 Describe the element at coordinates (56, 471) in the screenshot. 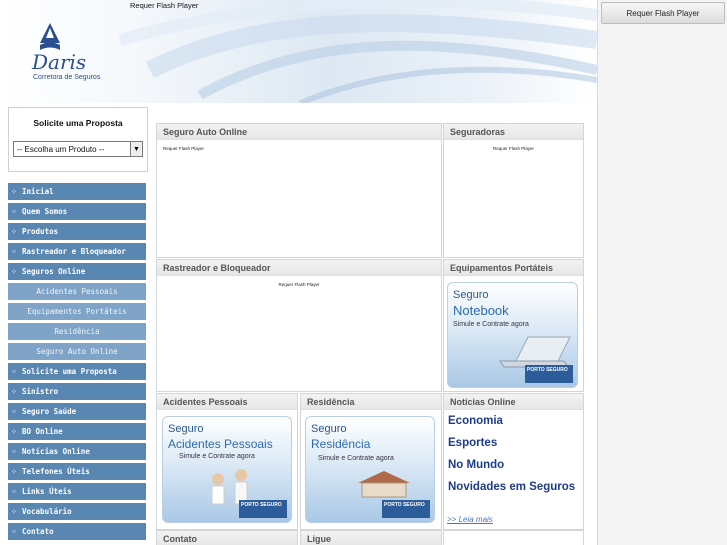

I see `sidebar-item-label: Telefones Úteis` at that location.